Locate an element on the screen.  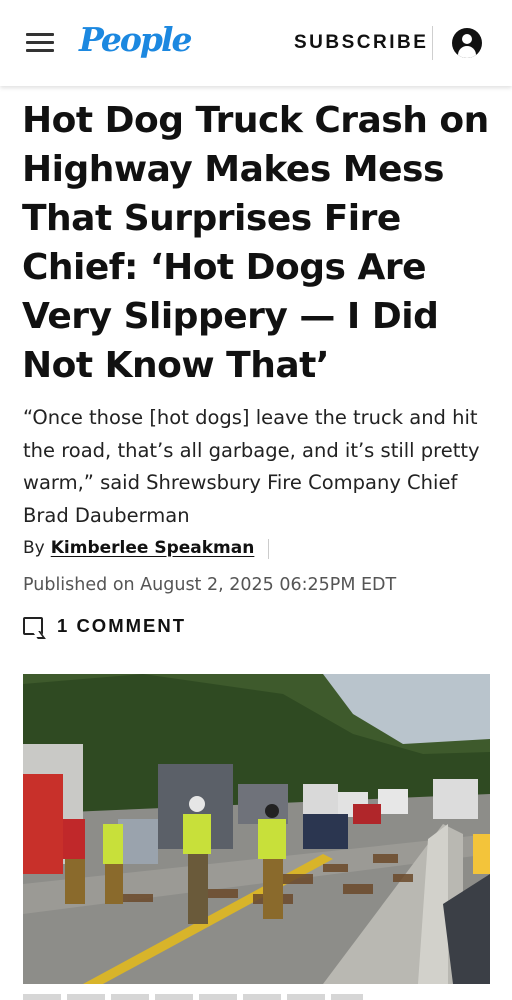
comment-count: 1 COMMENT is located at coordinates (122, 625).